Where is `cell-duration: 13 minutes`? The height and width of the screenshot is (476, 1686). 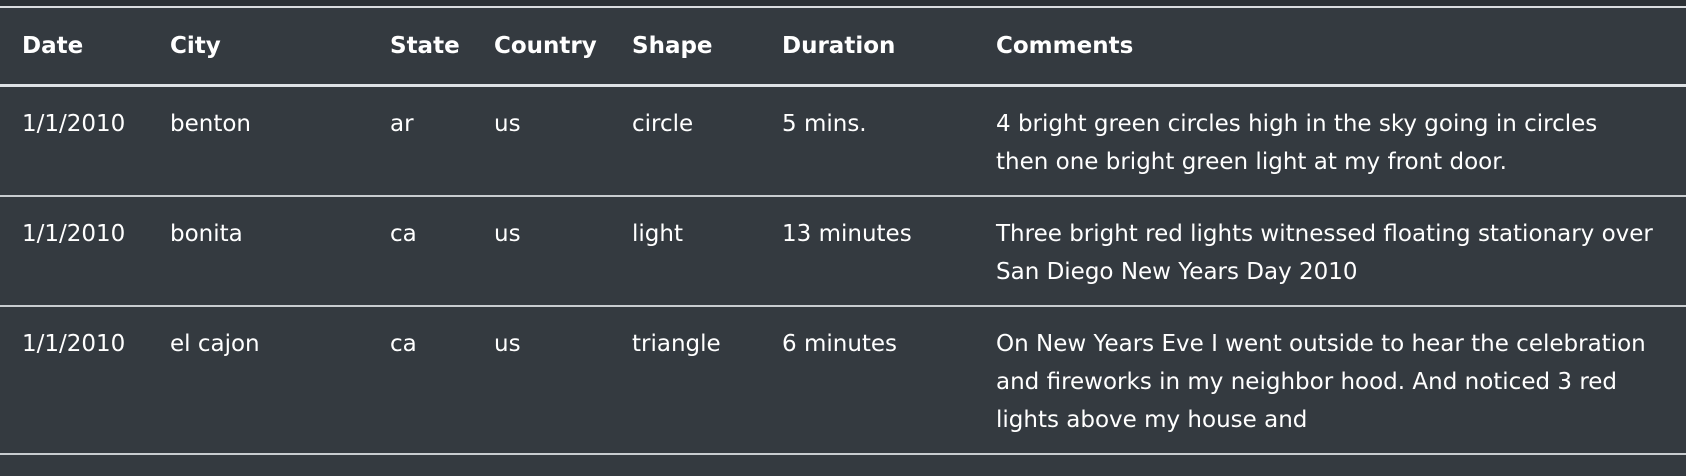 cell-duration: 13 minutes is located at coordinates (867, 251).